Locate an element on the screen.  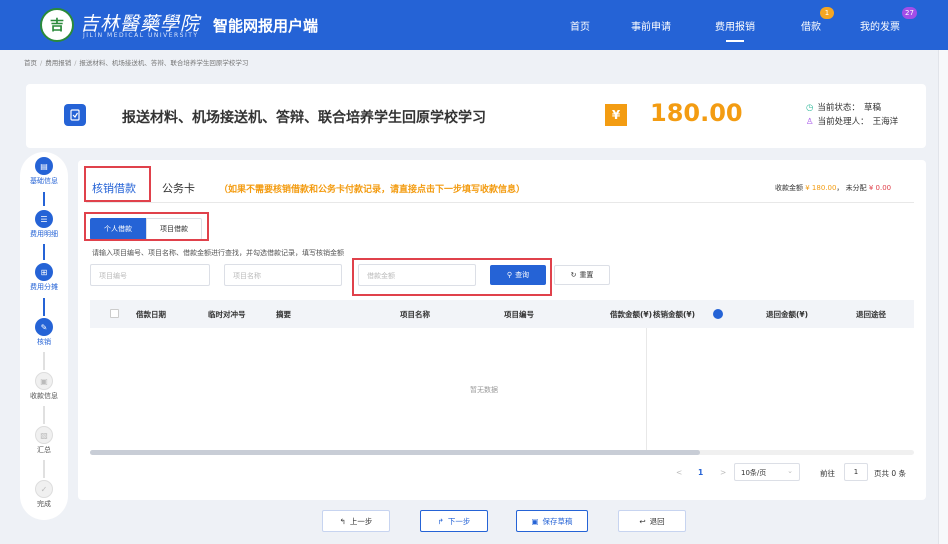
nav-reimburse: 费用报销 is located at coordinates (735, 25).